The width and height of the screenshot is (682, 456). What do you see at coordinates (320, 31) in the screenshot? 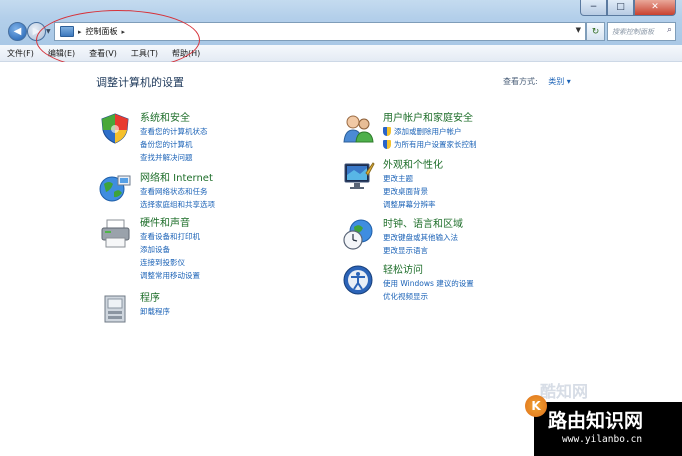
I see `address-bar: ▸ 控制面板 ▸ ▼` at bounding box center [320, 31].